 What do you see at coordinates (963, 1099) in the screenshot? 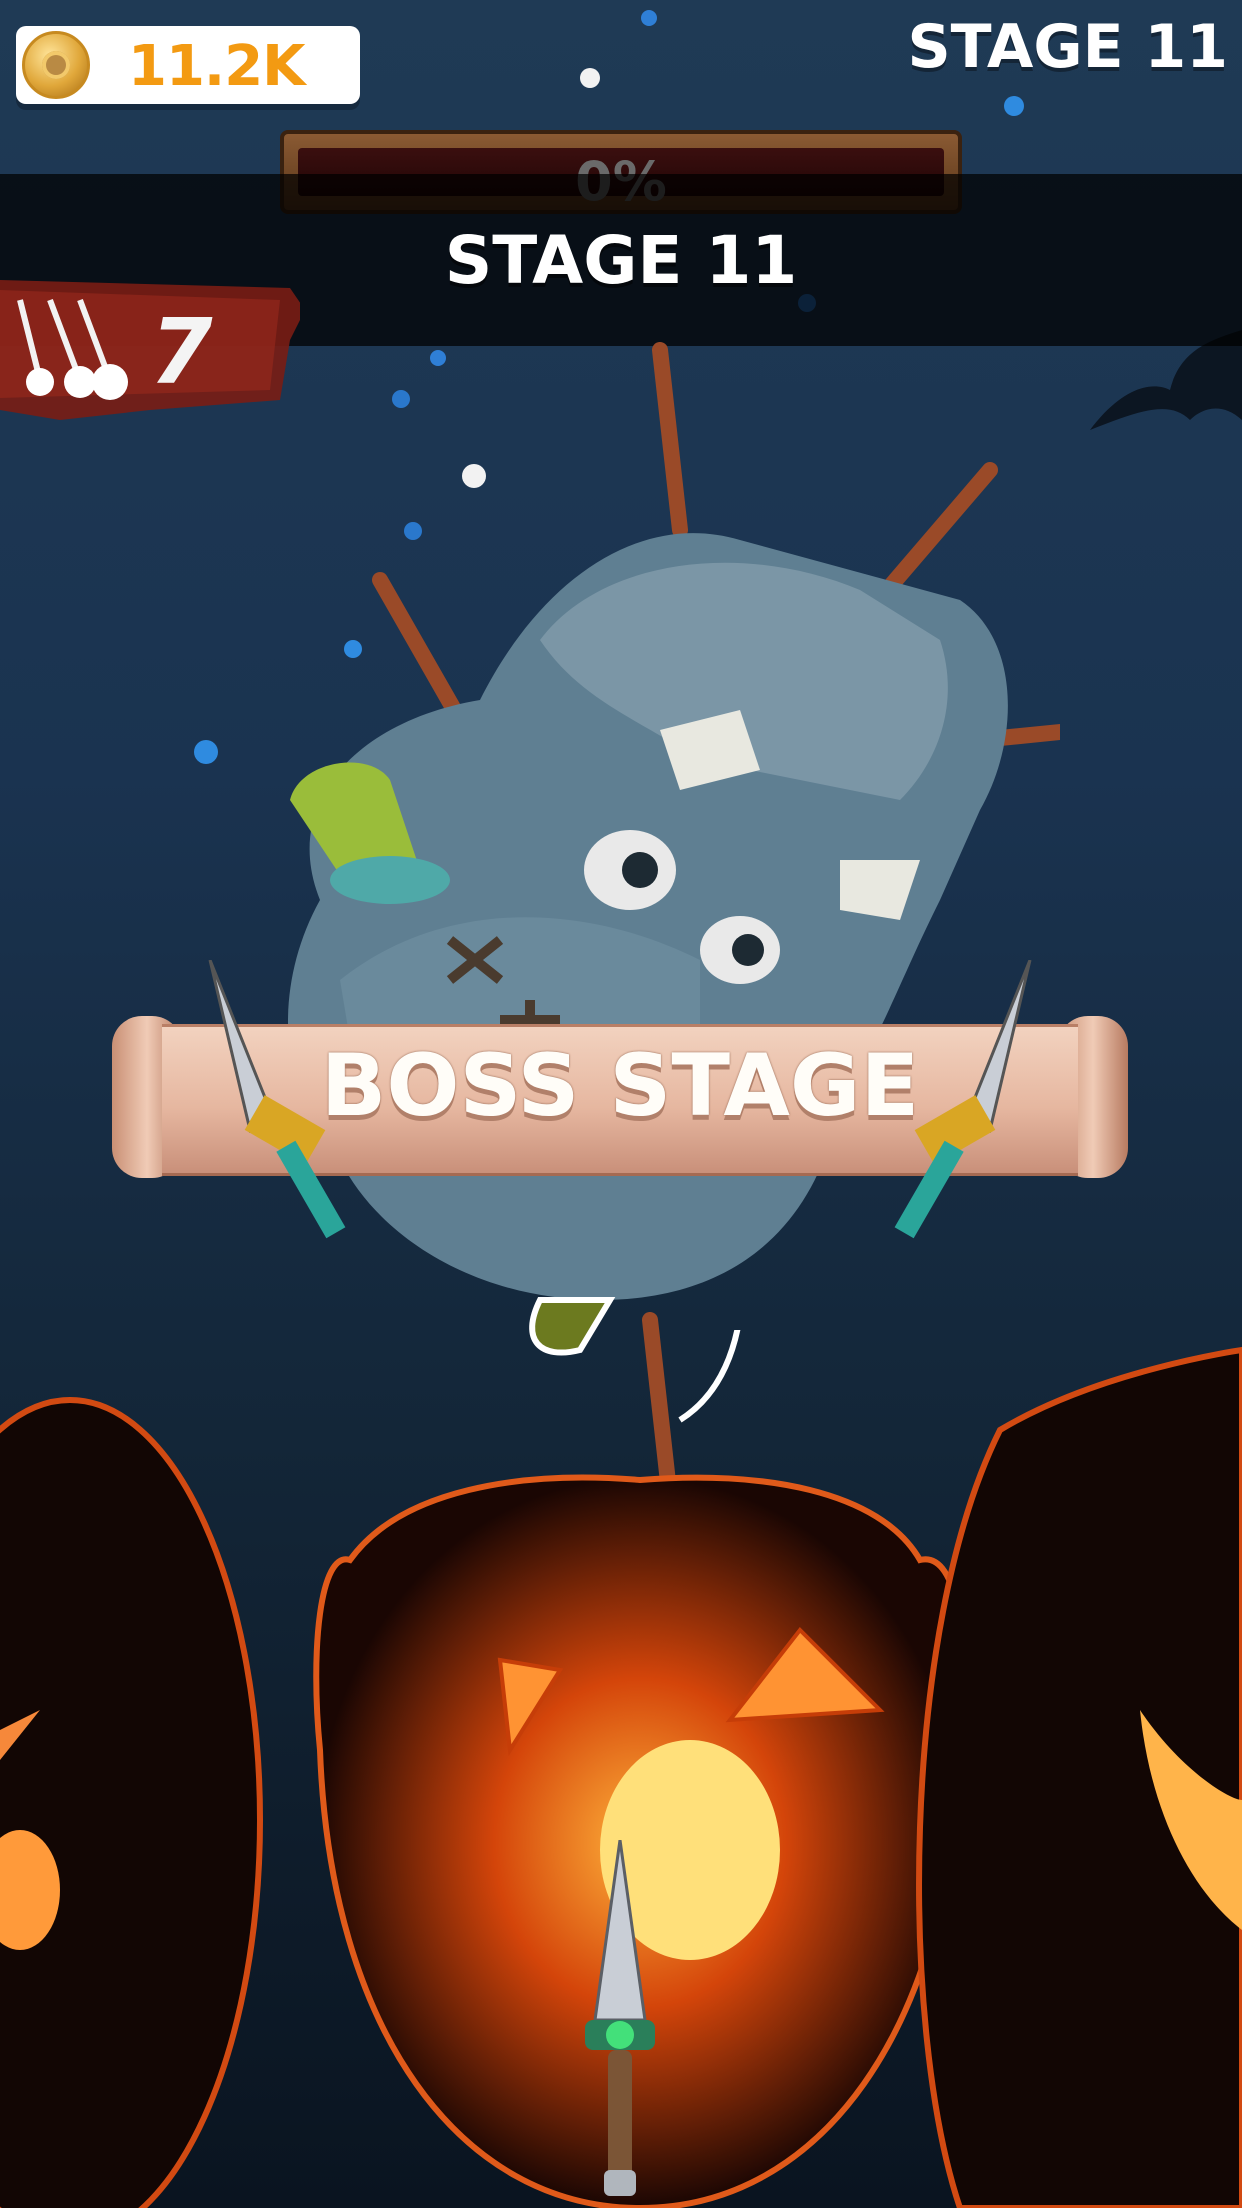
I see `dagger-right-icon` at bounding box center [963, 1099].